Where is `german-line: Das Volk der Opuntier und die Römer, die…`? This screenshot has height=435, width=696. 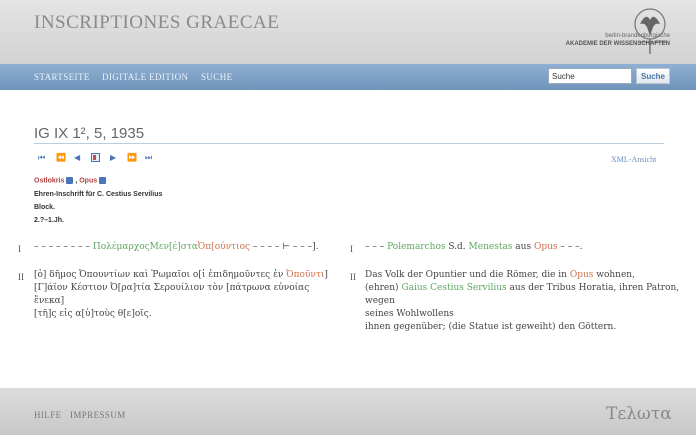 german-line: Das Volk der Opuntier und die Römer, die… is located at coordinates (525, 275).